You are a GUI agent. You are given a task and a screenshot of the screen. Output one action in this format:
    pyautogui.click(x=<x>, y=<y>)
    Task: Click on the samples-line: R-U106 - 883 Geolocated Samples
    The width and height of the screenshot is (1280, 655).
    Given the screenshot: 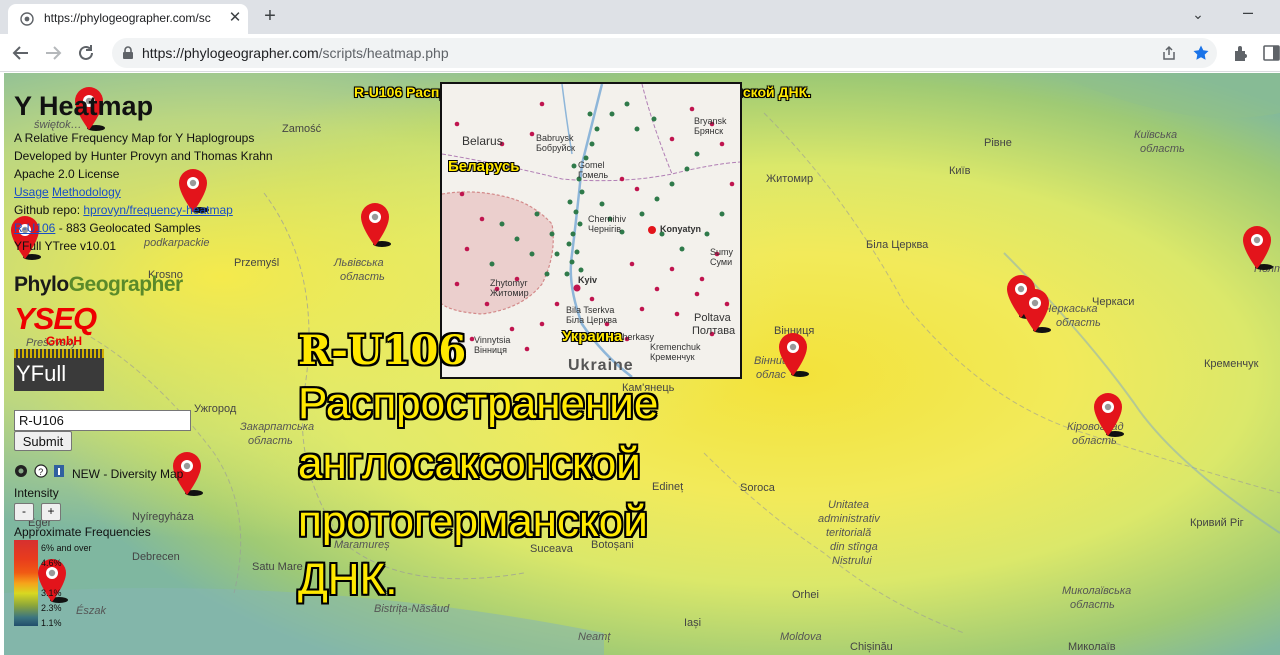 What is the action you would take?
    pyautogui.click(x=107, y=228)
    